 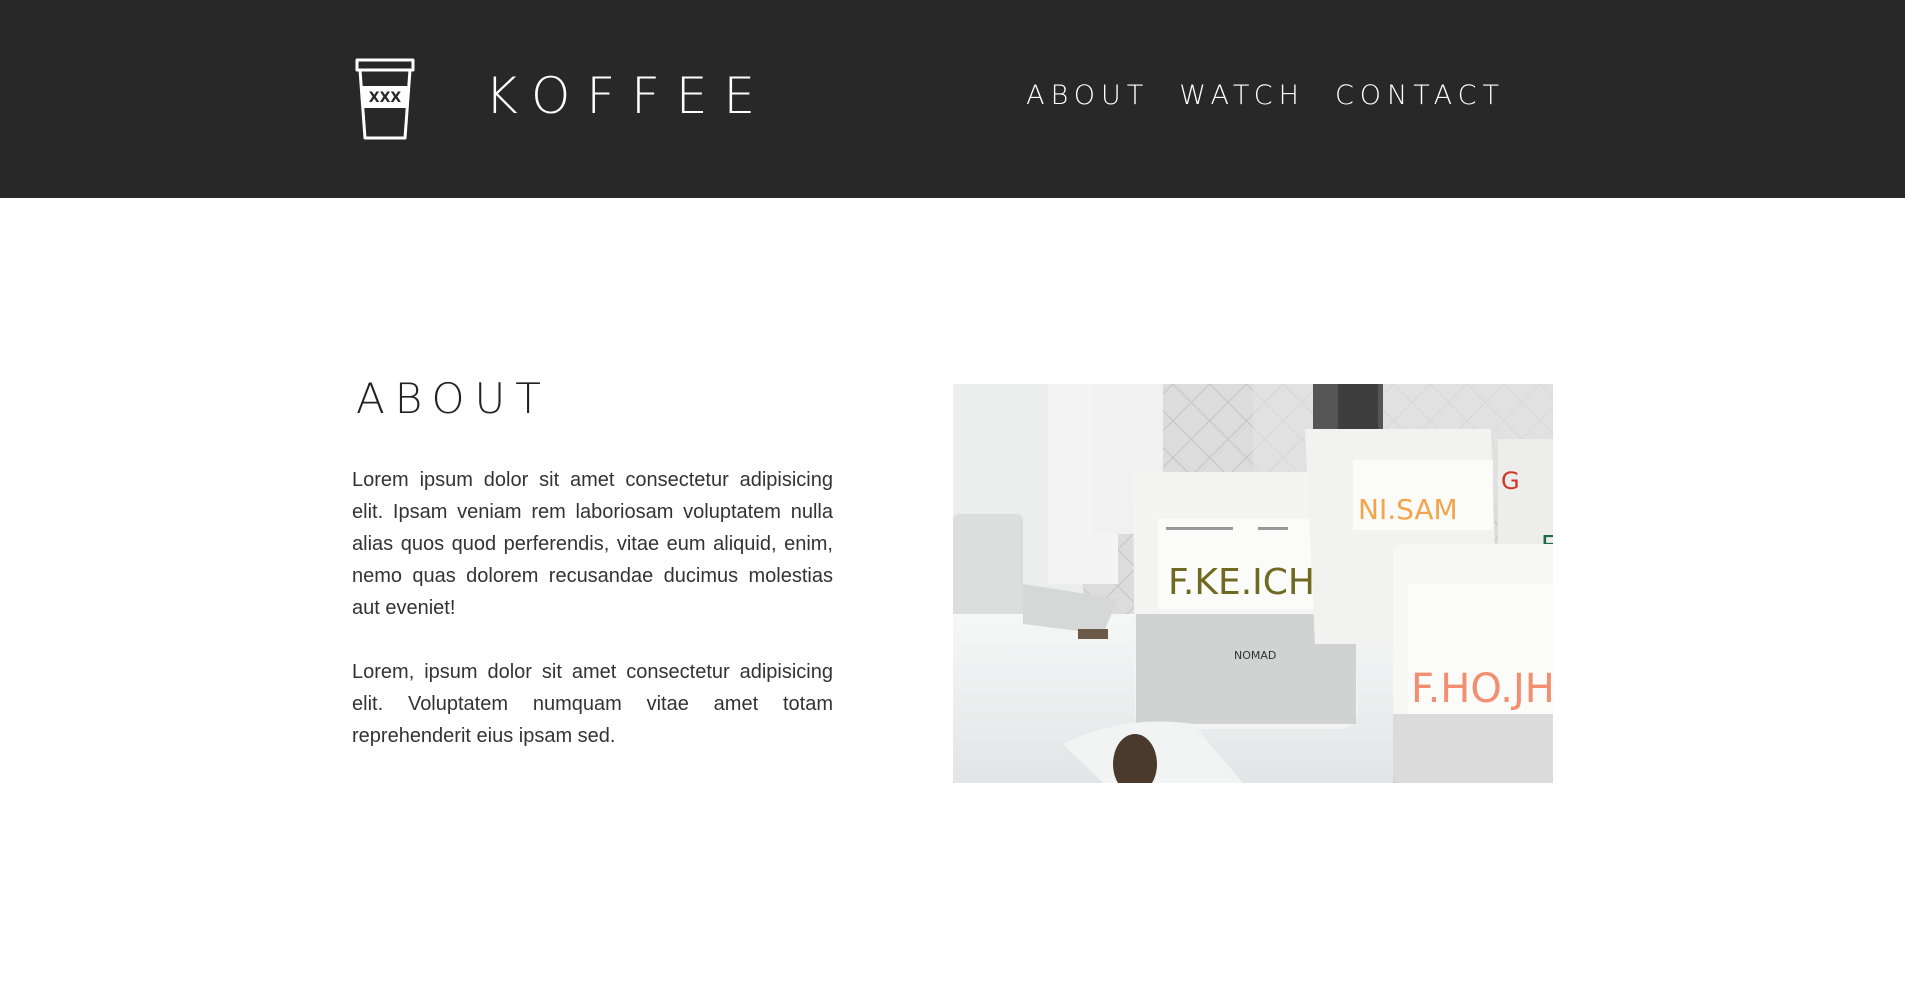 What do you see at coordinates (1242, 96) in the screenshot?
I see `nav-watch: WATCH` at bounding box center [1242, 96].